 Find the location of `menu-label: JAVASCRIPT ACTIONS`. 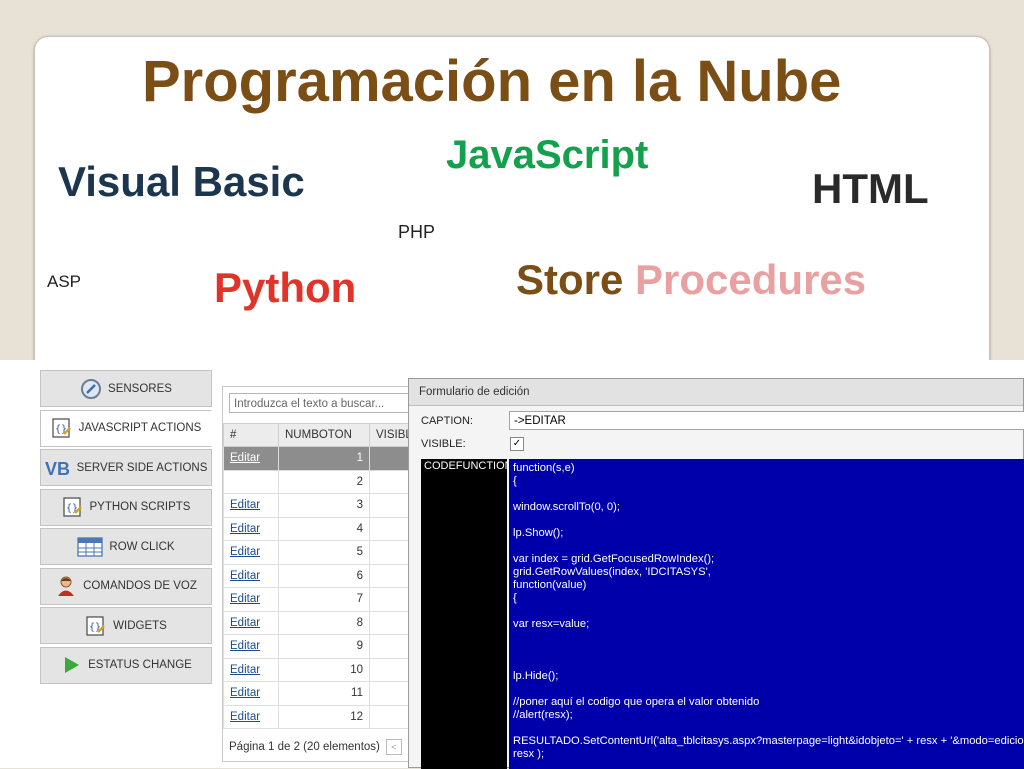

menu-label: JAVASCRIPT ACTIONS is located at coordinates (140, 428).